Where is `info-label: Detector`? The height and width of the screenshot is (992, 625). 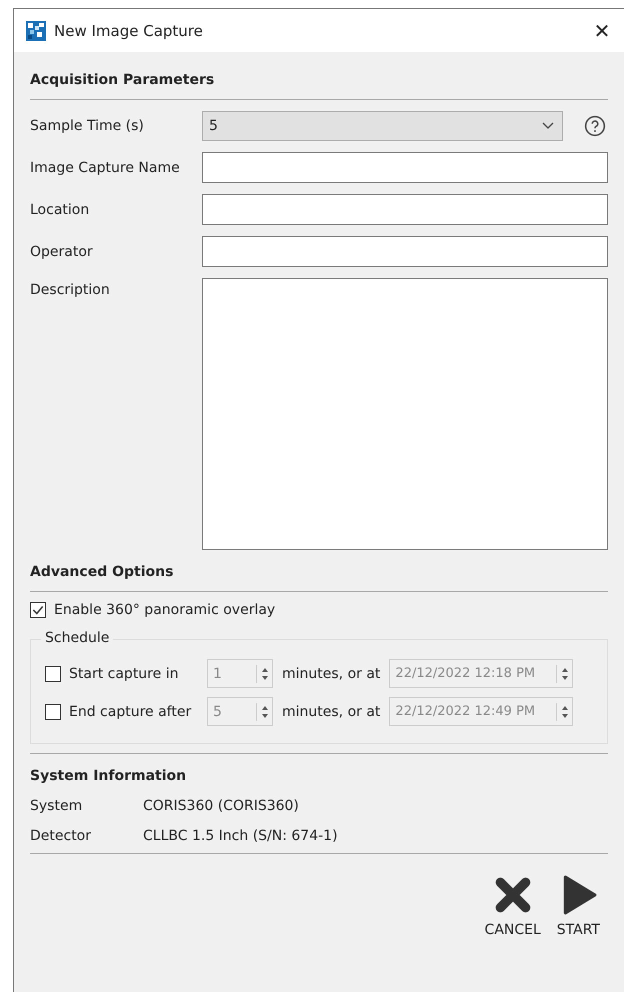 info-label: Detector is located at coordinates (61, 836).